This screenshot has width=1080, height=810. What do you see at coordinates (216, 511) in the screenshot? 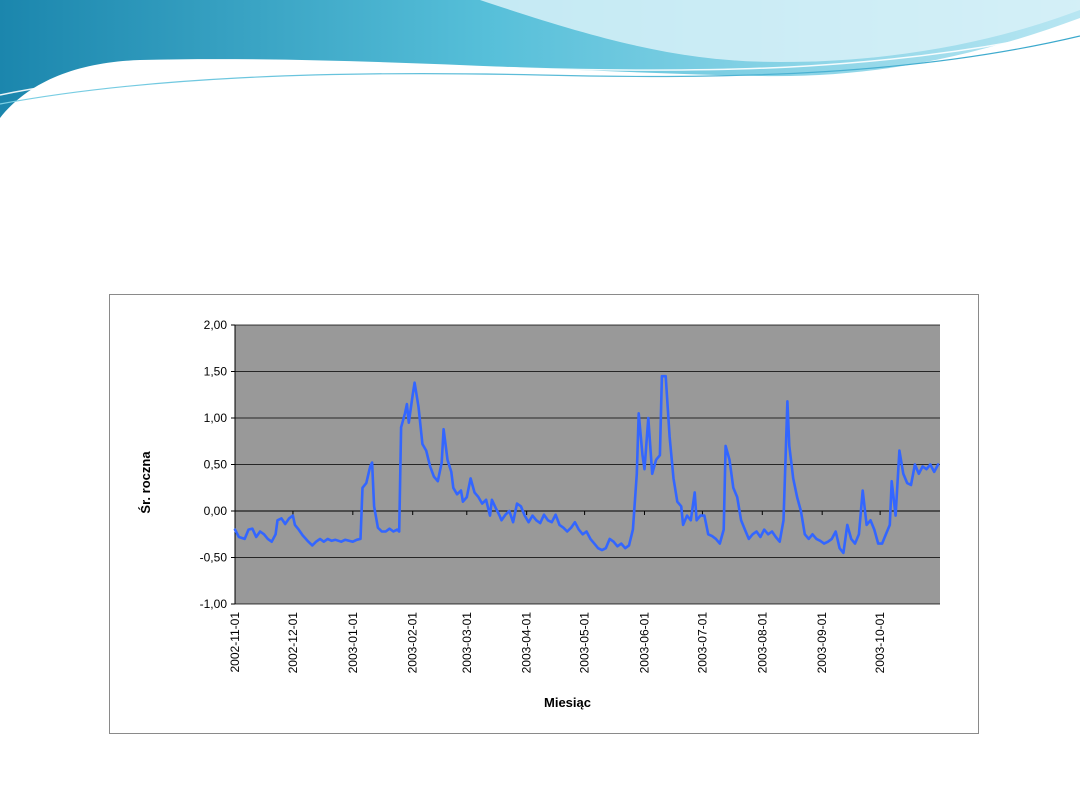
I see `y-tick-label: 0,00` at bounding box center [216, 511].